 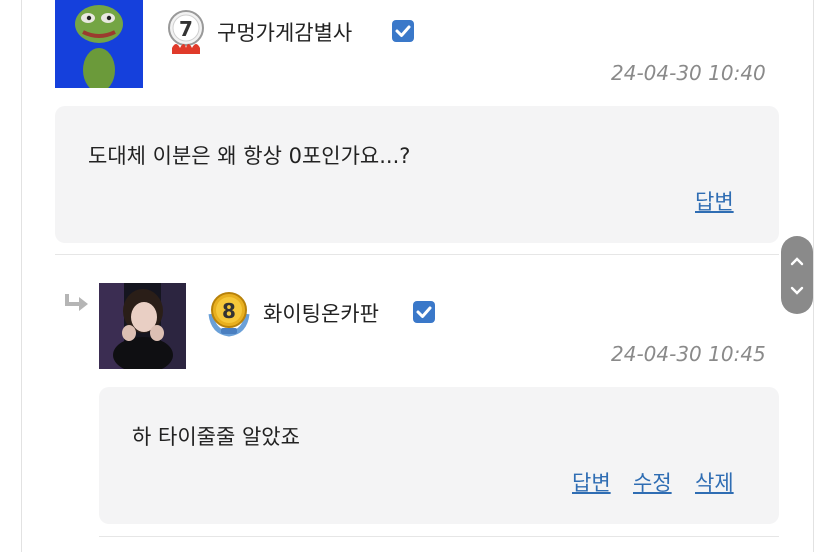 I want to click on nickname: 구멍가게감별사, so click(x=284, y=32).